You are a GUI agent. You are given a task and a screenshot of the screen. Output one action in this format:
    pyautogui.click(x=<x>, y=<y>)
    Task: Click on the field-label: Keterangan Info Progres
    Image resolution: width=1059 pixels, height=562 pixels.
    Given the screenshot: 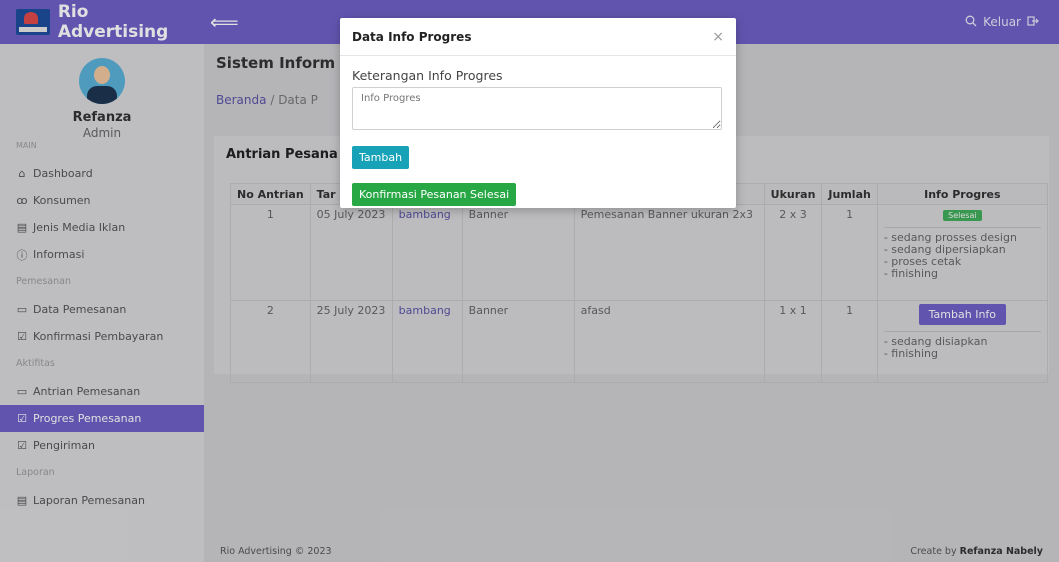 What is the action you would take?
    pyautogui.click(x=427, y=75)
    